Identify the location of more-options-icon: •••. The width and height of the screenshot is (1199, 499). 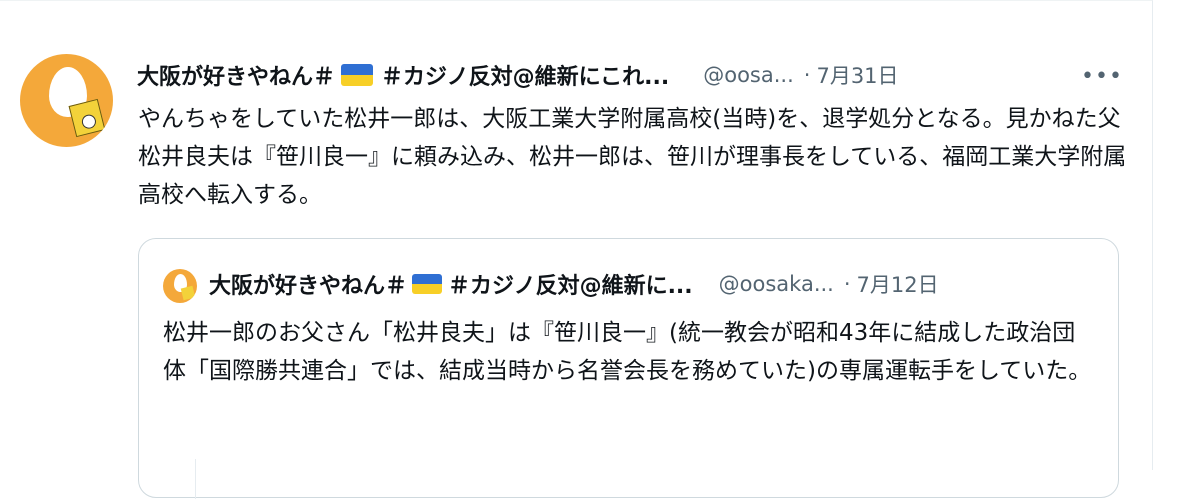
(1101, 76).